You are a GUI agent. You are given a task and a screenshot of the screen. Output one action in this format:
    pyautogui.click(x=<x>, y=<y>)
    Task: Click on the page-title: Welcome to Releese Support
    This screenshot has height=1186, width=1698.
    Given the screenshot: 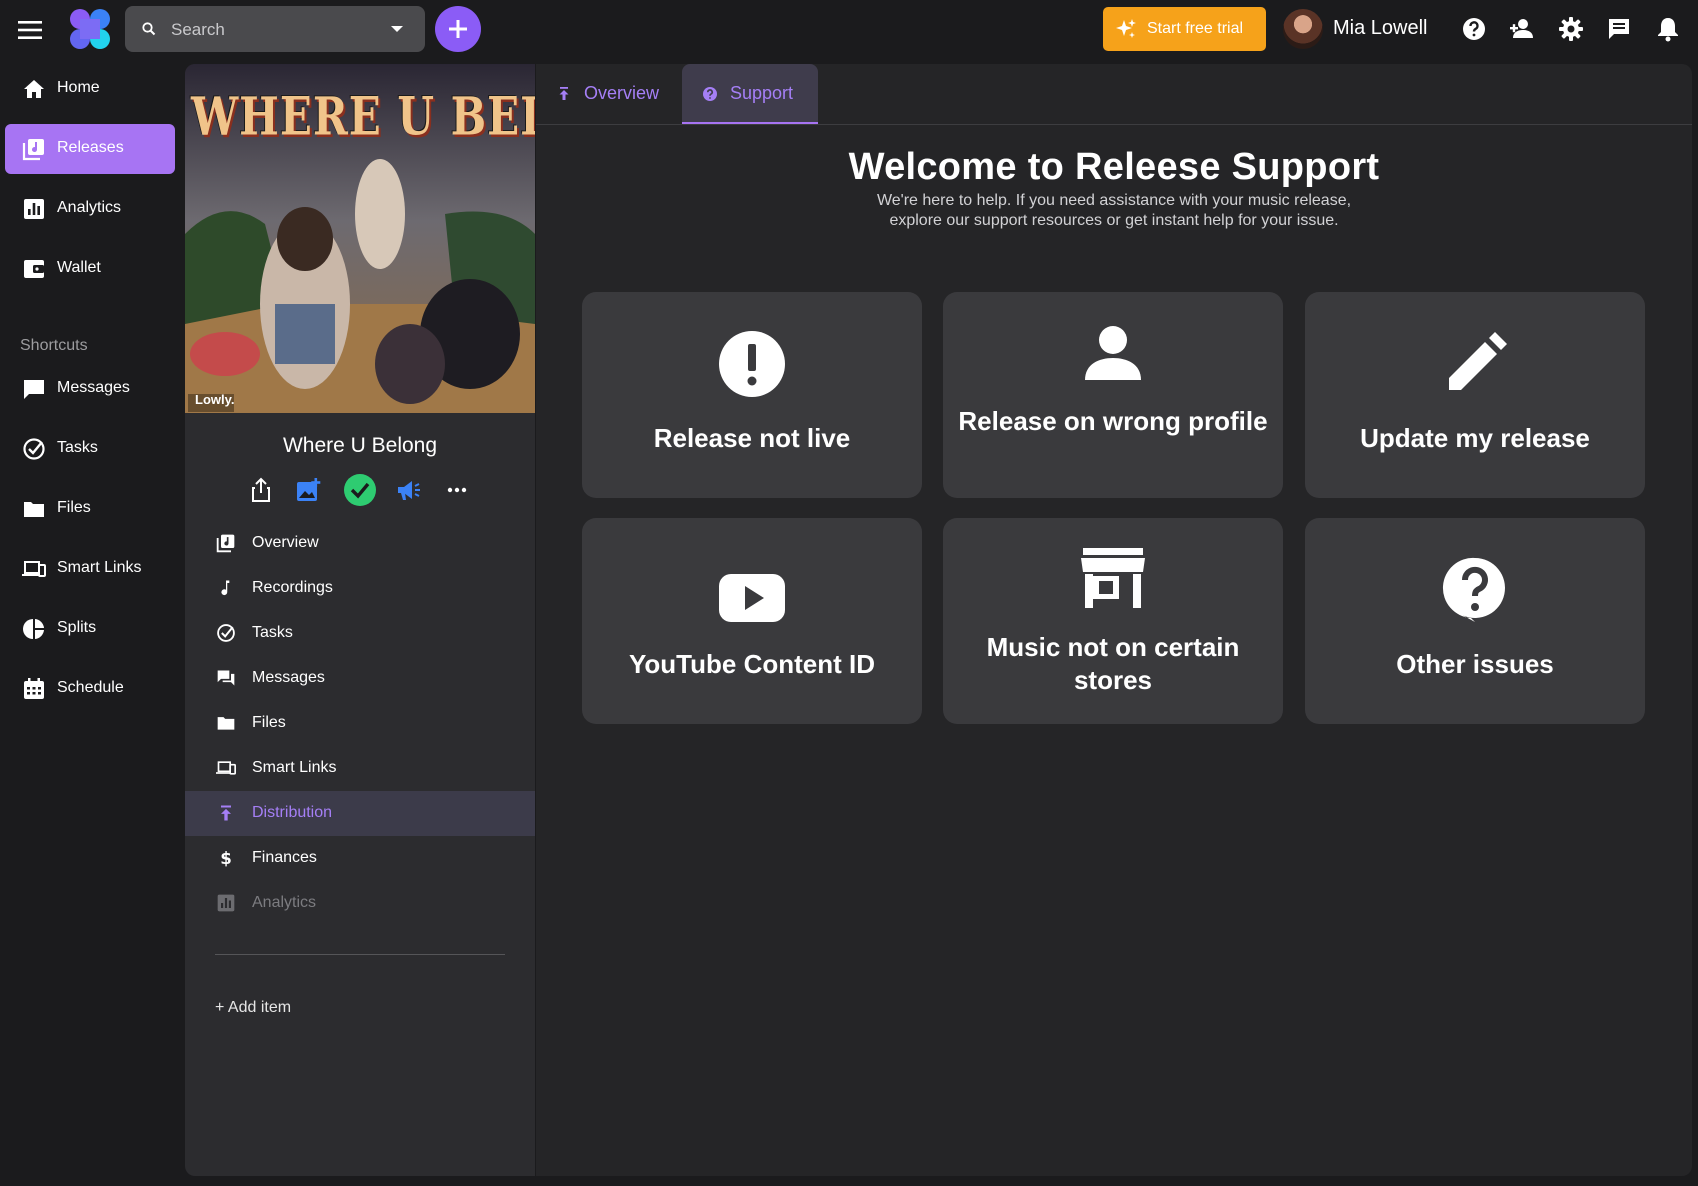 What is the action you would take?
    pyautogui.click(x=1114, y=167)
    